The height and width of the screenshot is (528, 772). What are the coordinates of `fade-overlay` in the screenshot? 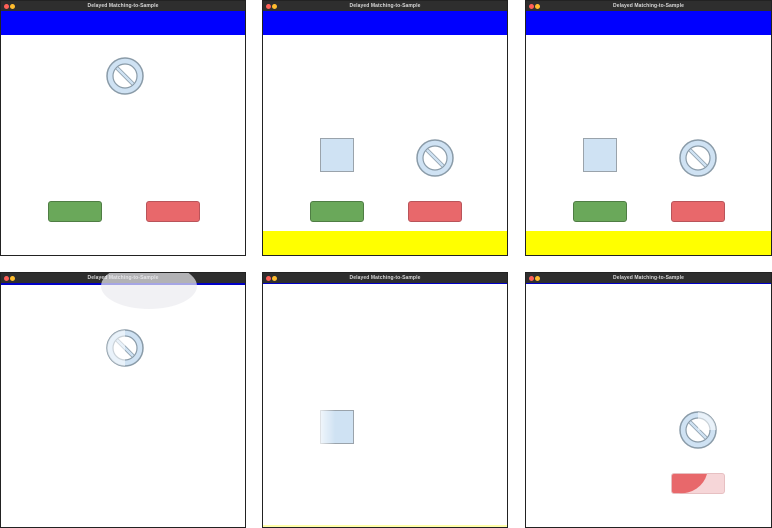 It's located at (337, 427).